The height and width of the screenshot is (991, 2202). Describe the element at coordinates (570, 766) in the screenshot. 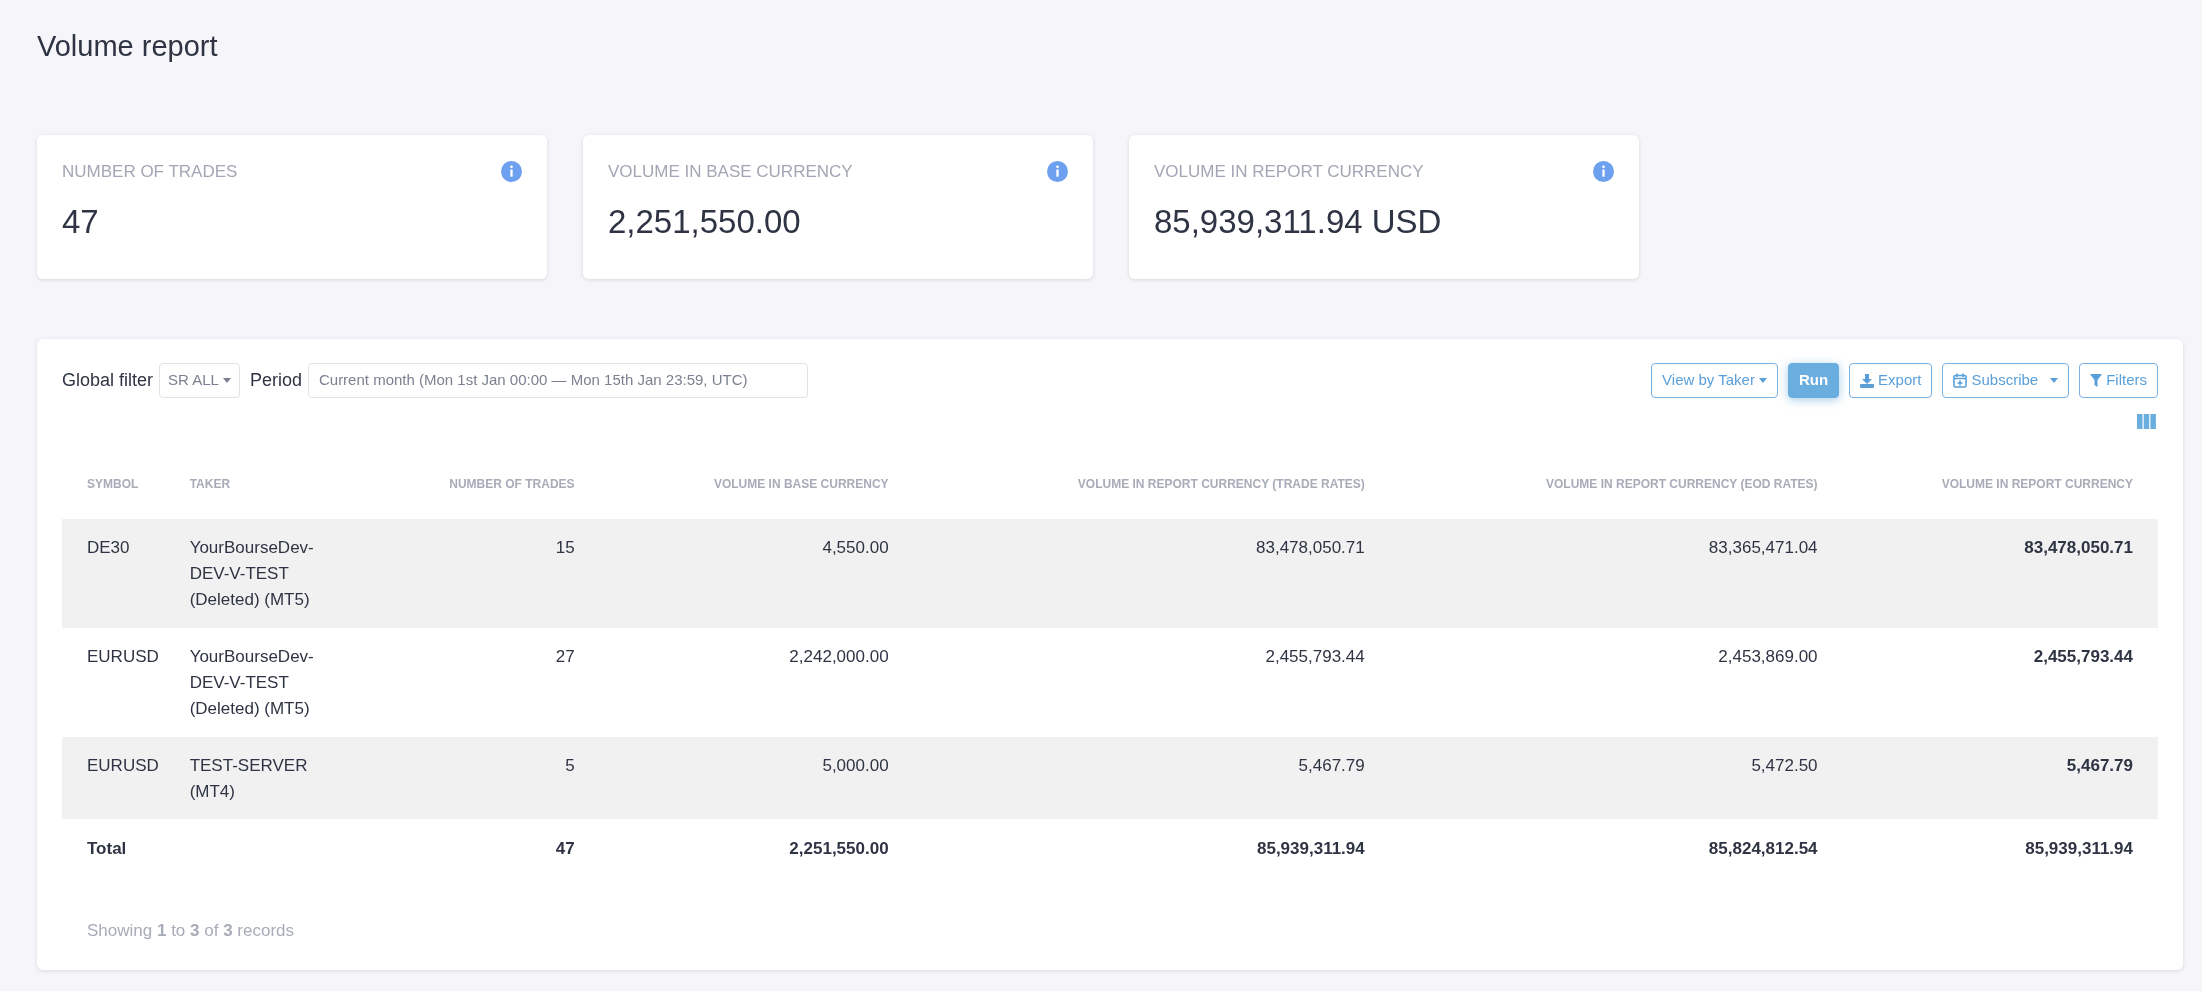

I see `table-cell-text: 5` at that location.